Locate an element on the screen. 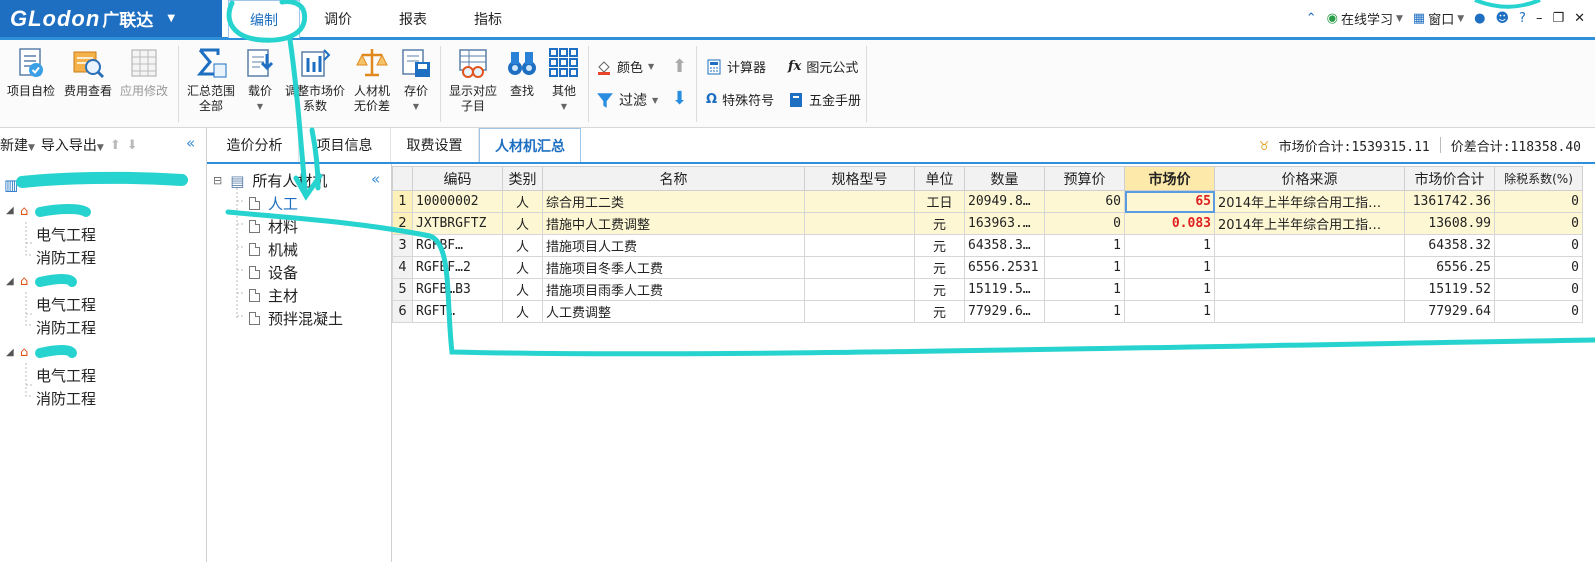 The image size is (1595, 562). minimize-button: – is located at coordinates (1539, 18).